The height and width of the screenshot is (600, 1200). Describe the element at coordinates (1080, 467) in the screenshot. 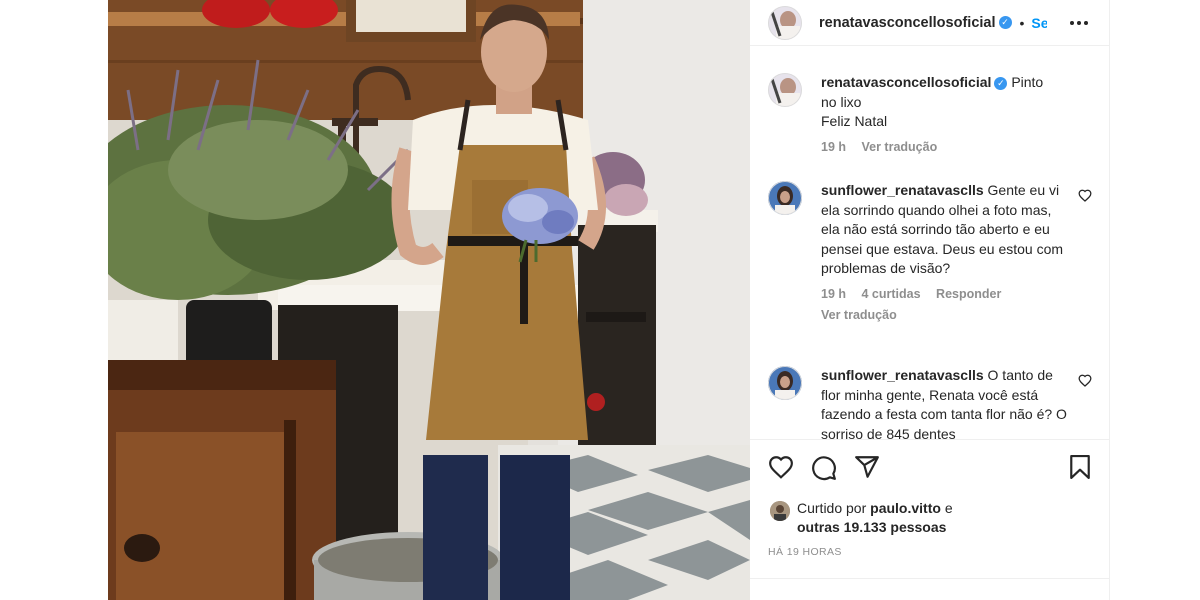

I see `bookmark-icon` at that location.